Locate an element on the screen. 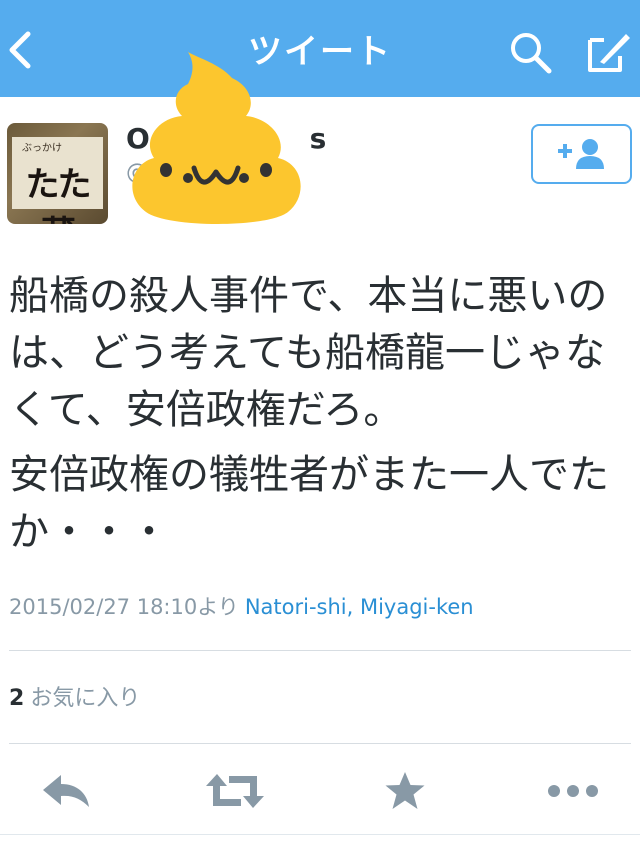 This screenshot has height=854, width=640. compose-button is located at coordinates (609, 52).